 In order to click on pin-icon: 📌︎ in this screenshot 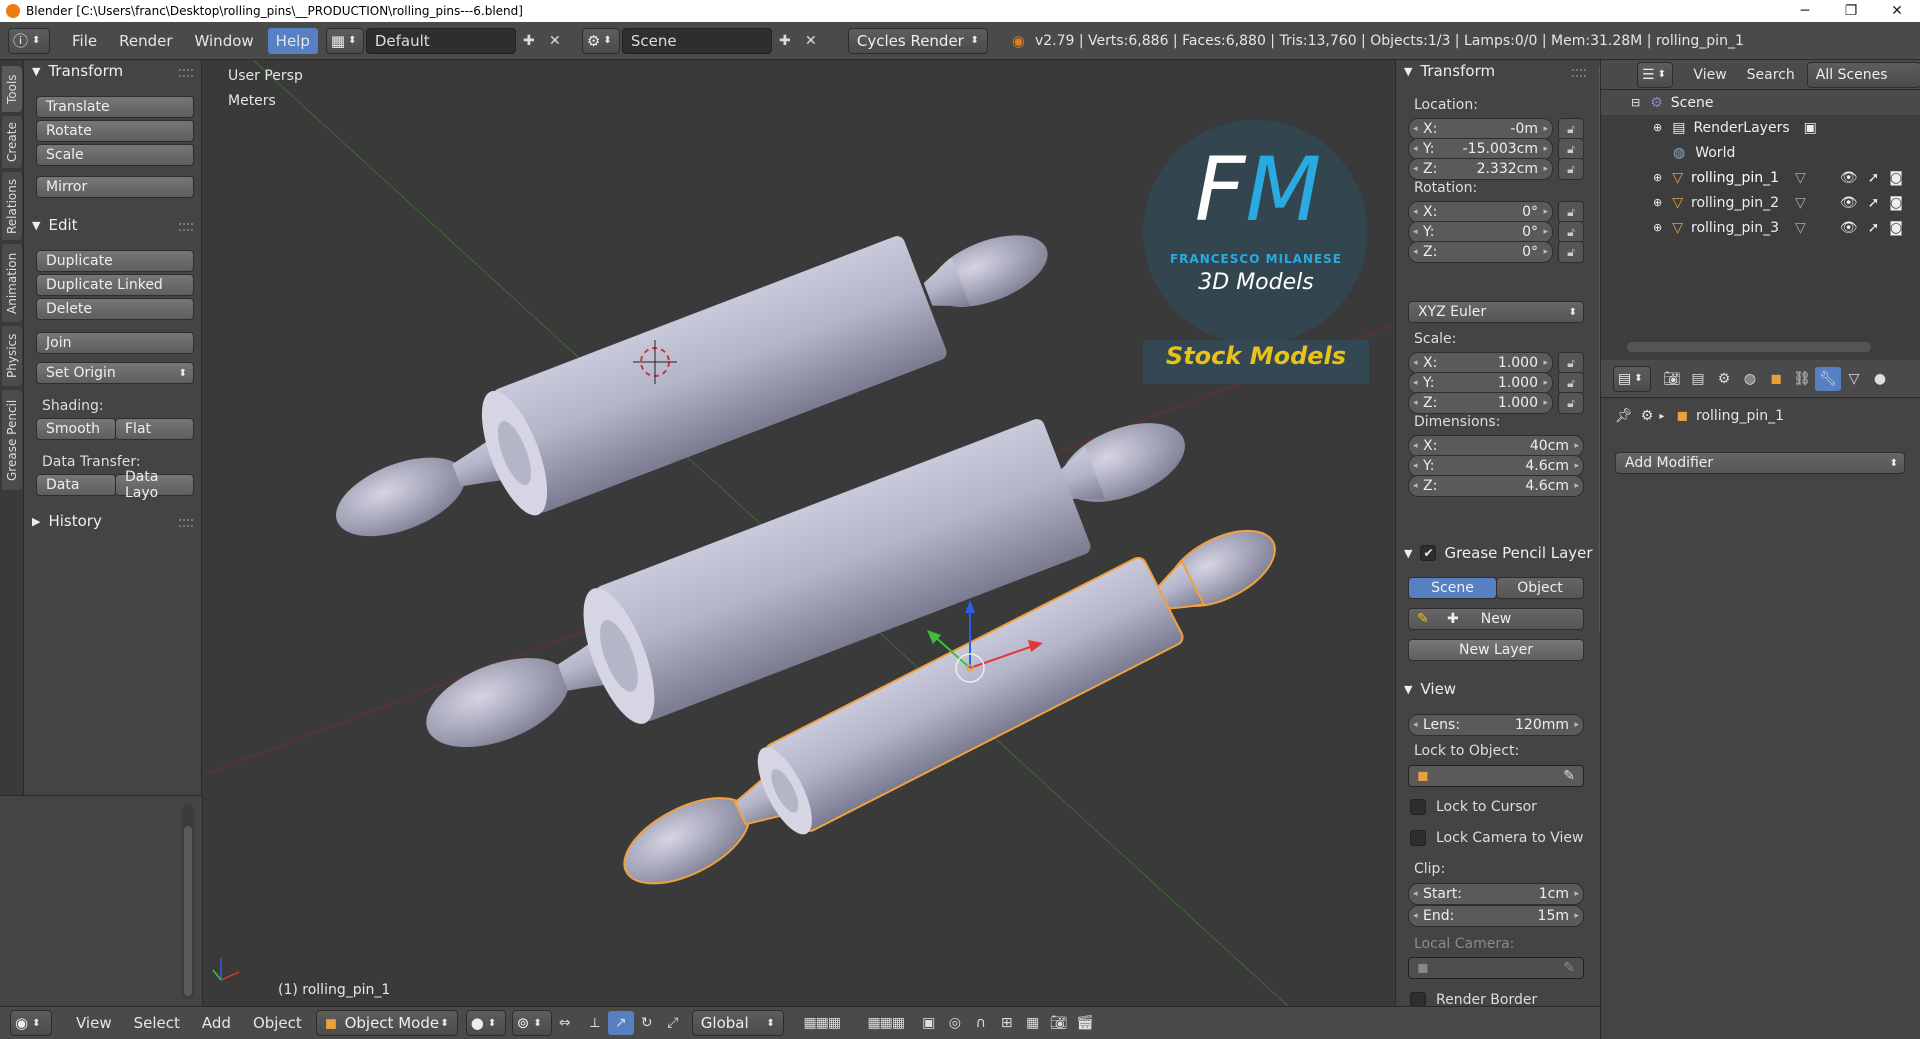, I will do `click(1624, 416)`.